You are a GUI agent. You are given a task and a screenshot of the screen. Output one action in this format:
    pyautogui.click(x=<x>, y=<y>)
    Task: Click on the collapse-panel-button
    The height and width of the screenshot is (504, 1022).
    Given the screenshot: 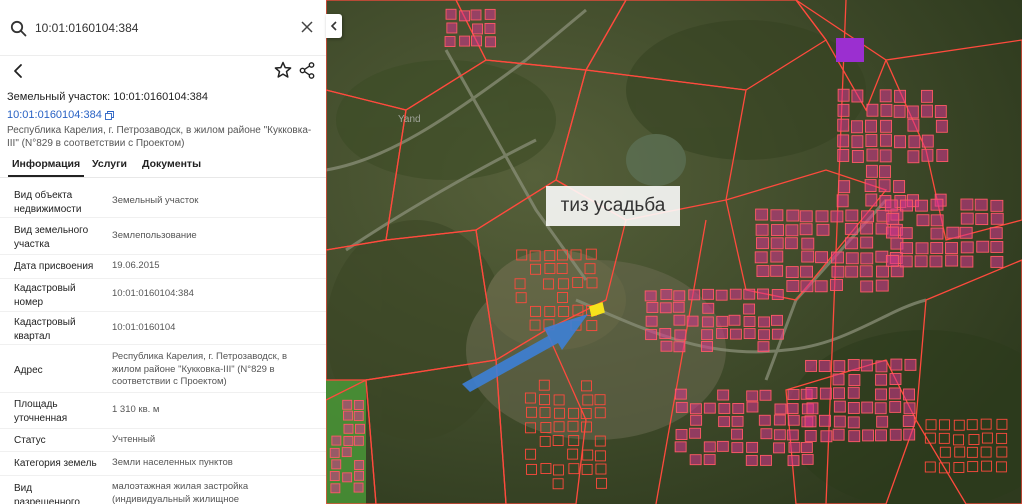 What is the action you would take?
    pyautogui.click(x=334, y=26)
    